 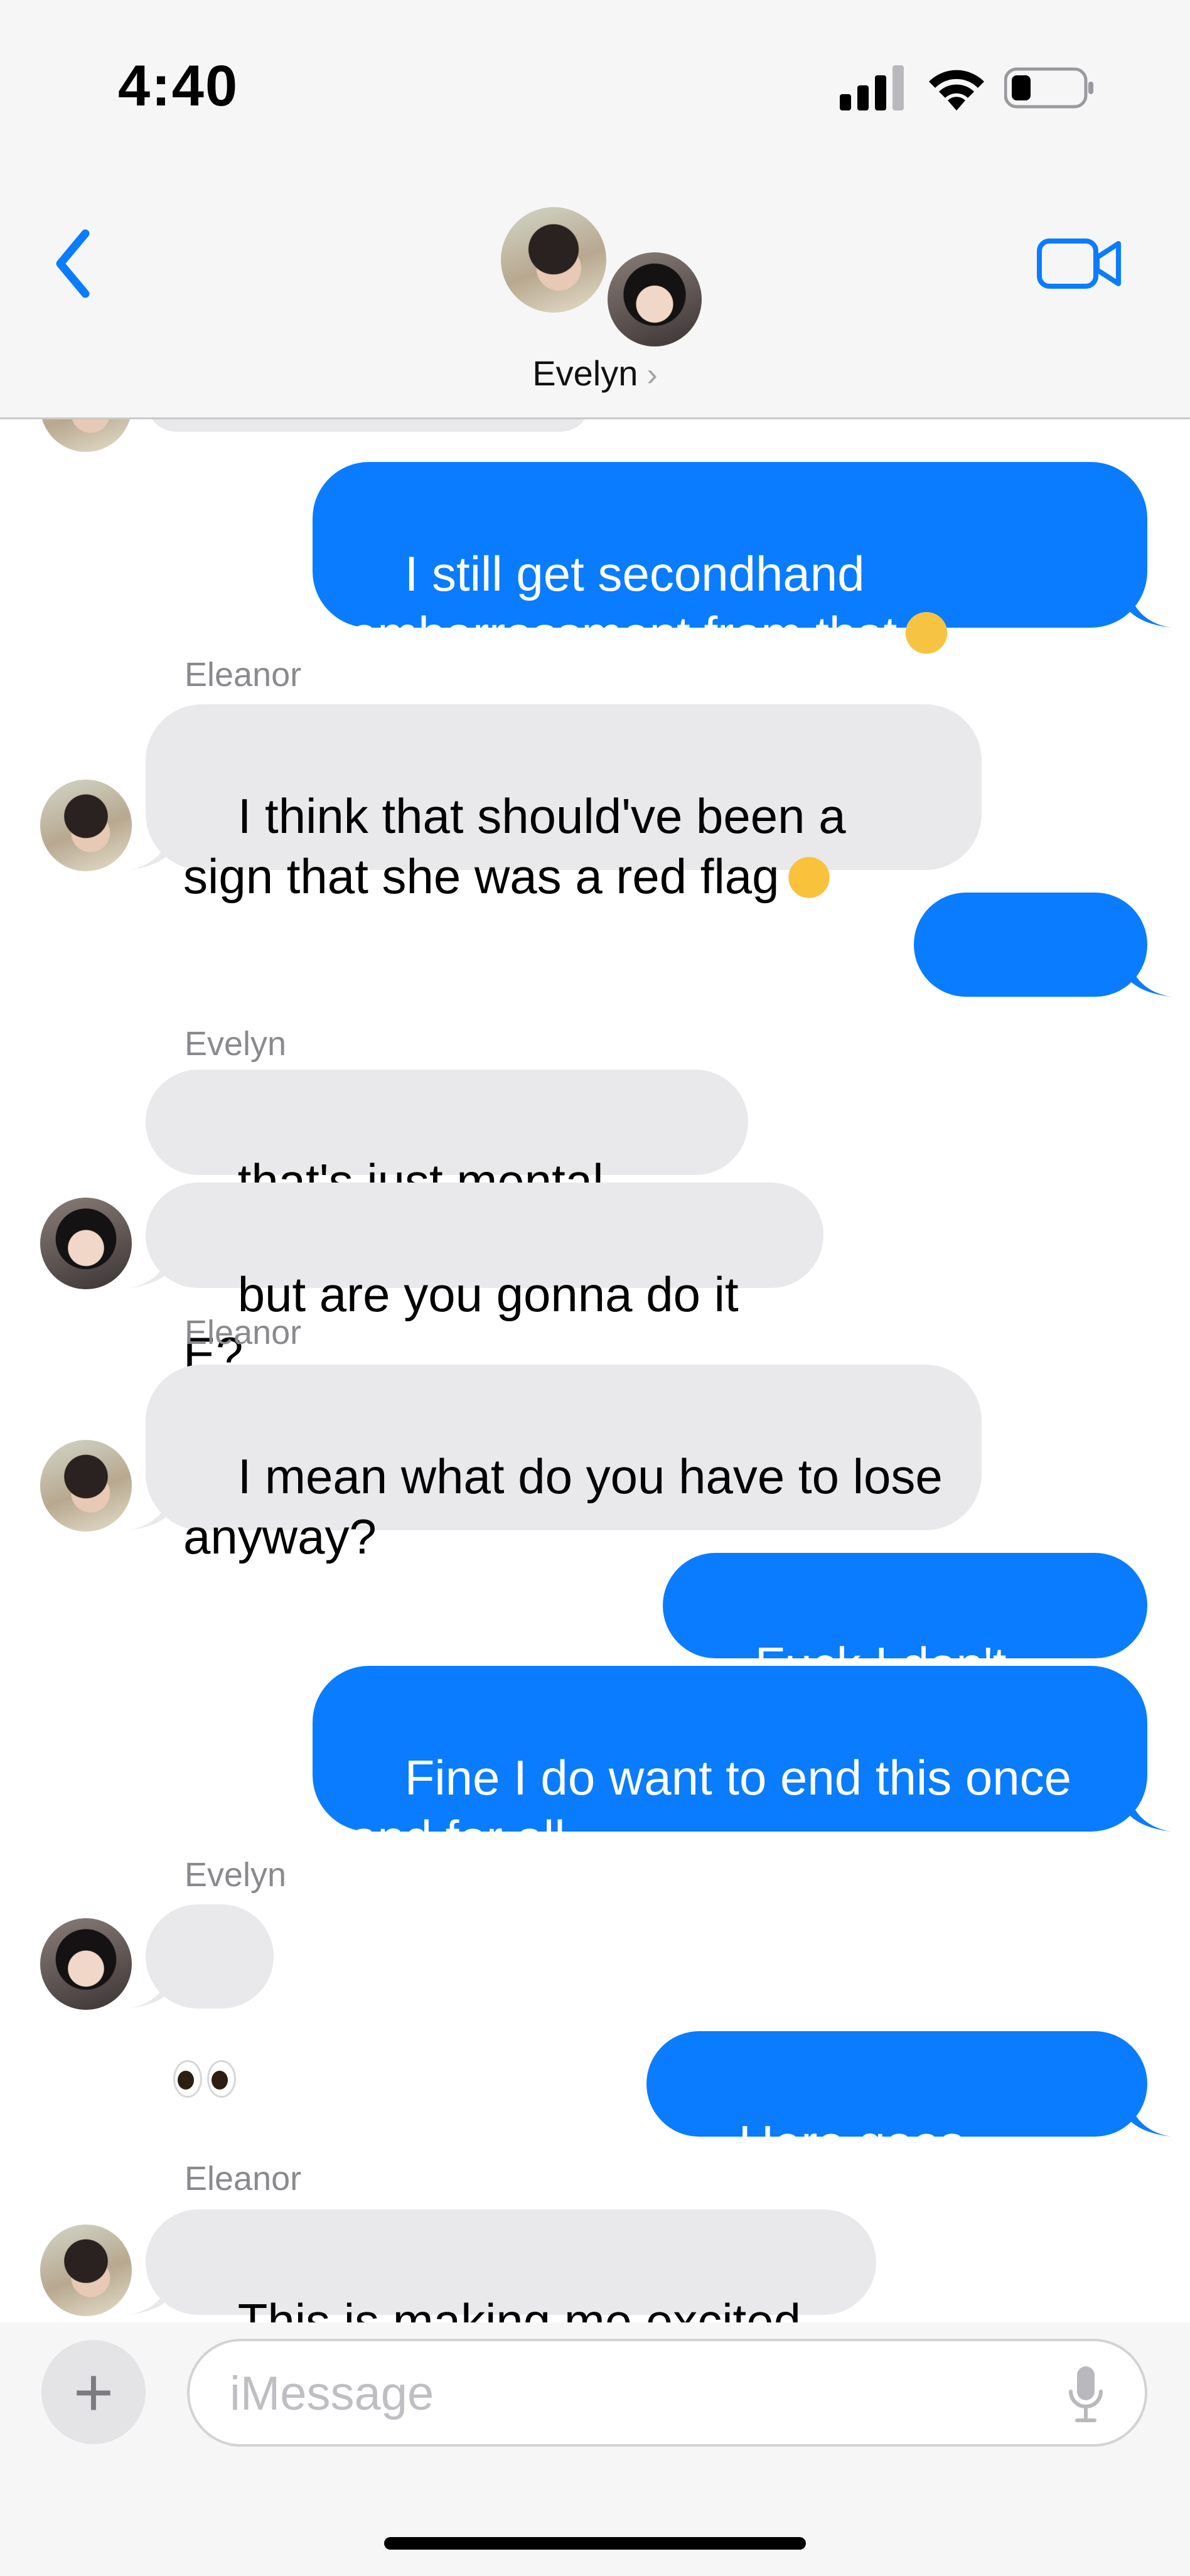 I want to click on message-field, so click(x=667, y=2393).